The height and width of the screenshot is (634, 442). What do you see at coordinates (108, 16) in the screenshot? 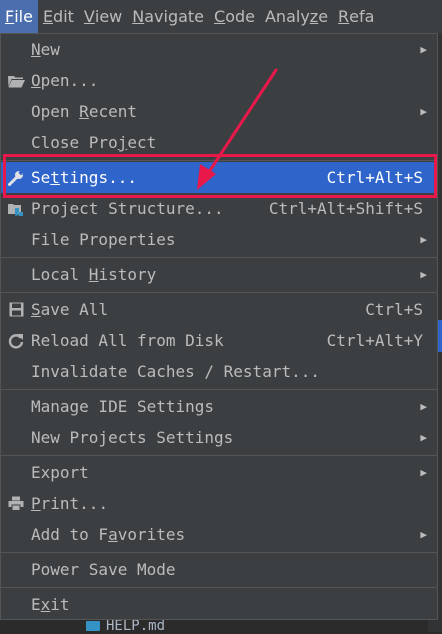
I see `menu-view-label: iew` at bounding box center [108, 16].